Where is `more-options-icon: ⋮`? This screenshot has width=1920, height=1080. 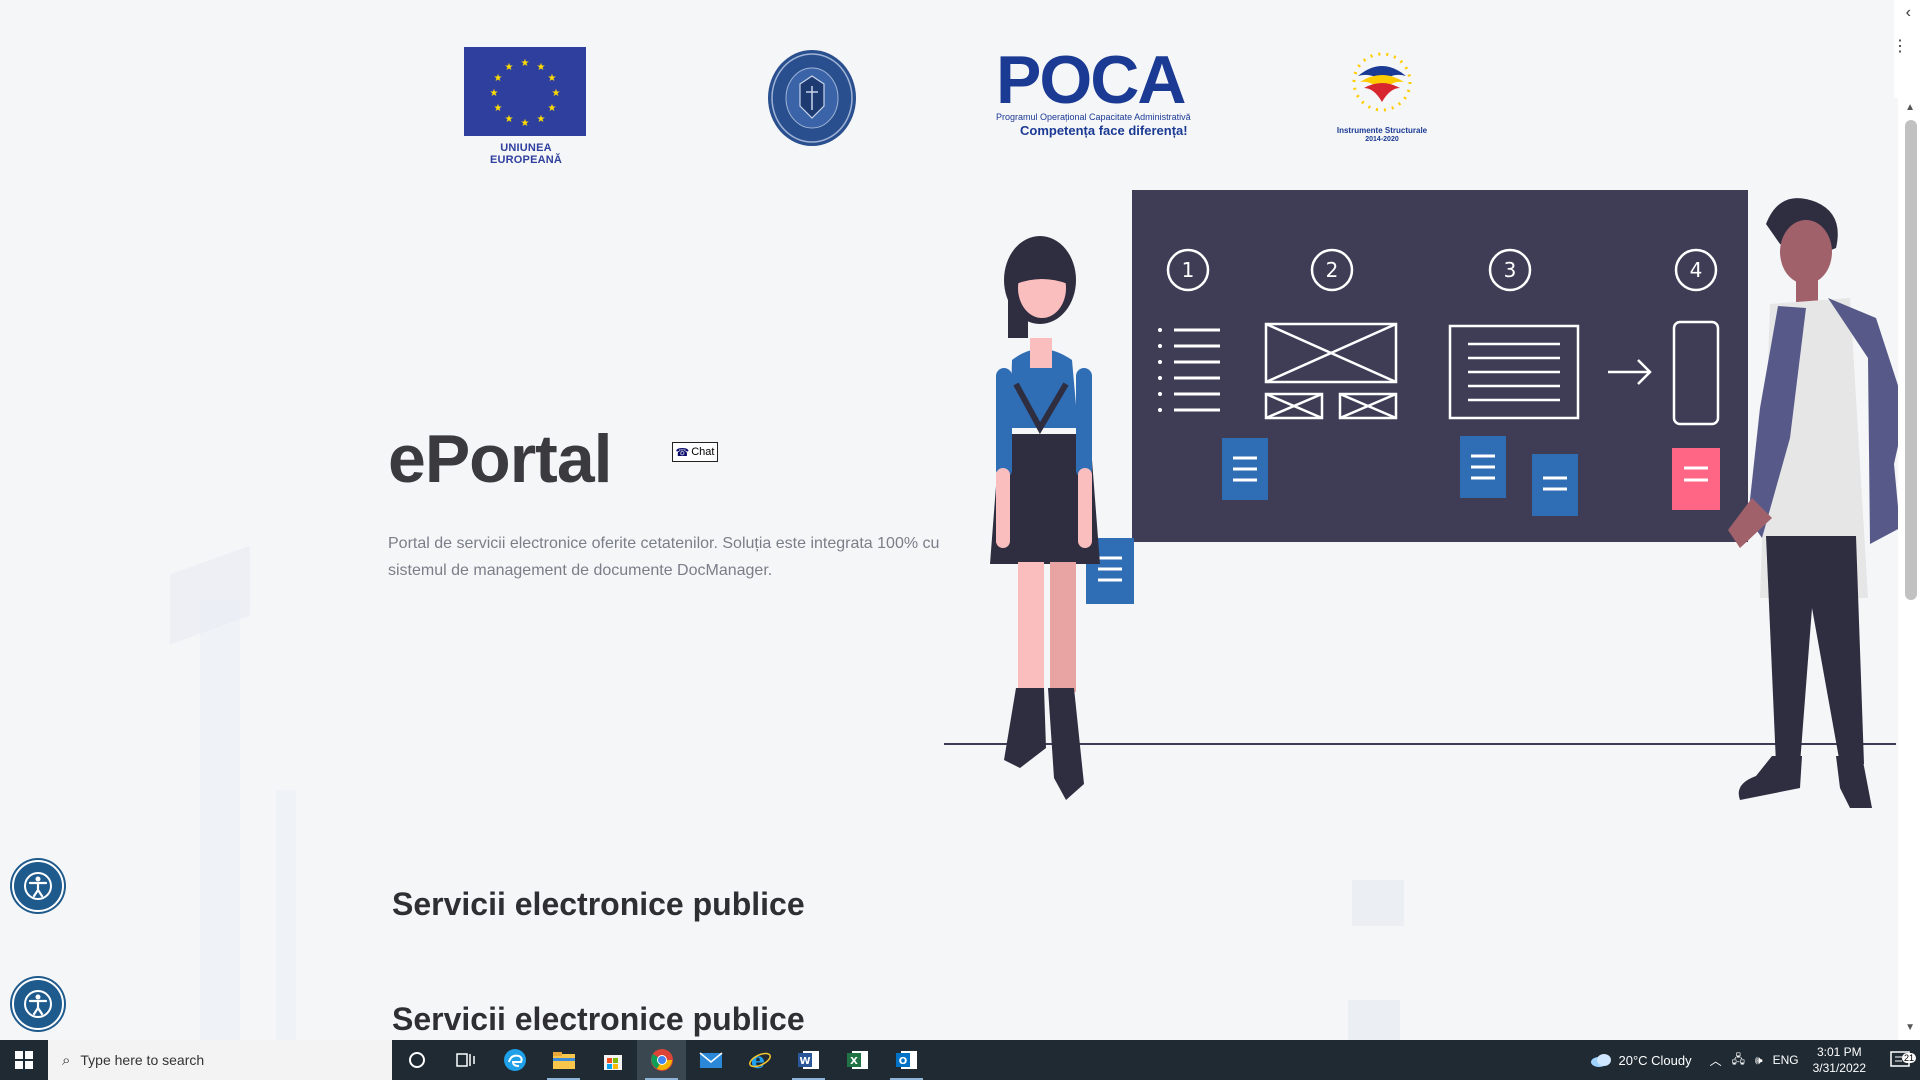 more-options-icon: ⋮ is located at coordinates (1900, 47).